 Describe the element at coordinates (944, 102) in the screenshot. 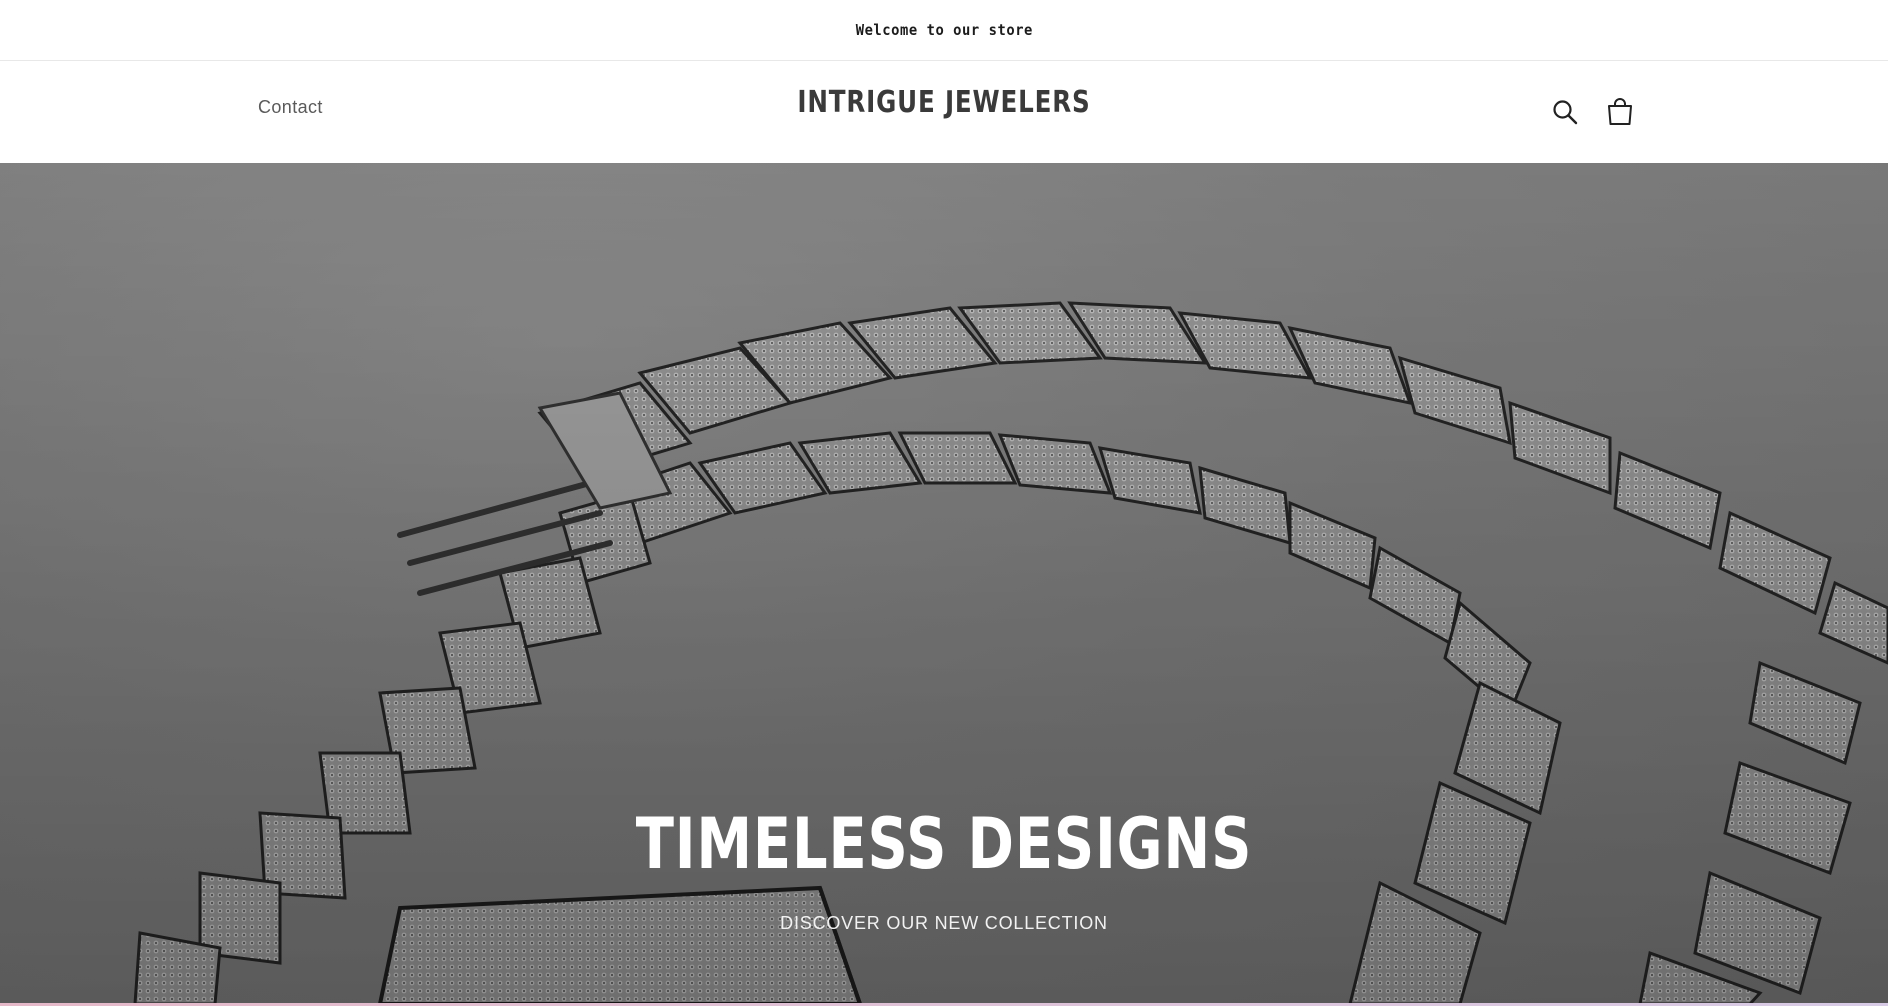

I see `brand-logo: INTRIGUE JEWELERS` at that location.